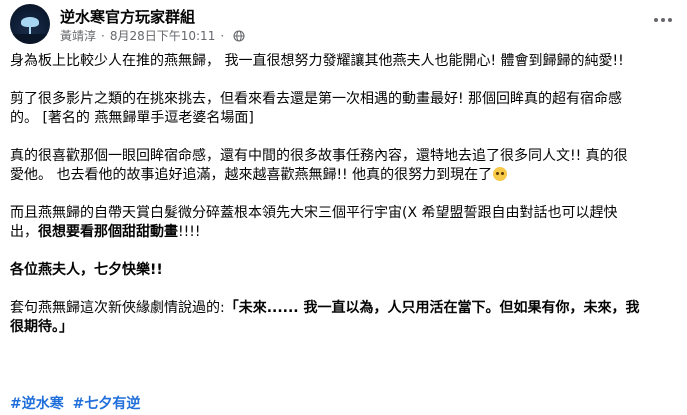  Describe the element at coordinates (500, 174) in the screenshot. I see `pleading-face-emoji` at that location.